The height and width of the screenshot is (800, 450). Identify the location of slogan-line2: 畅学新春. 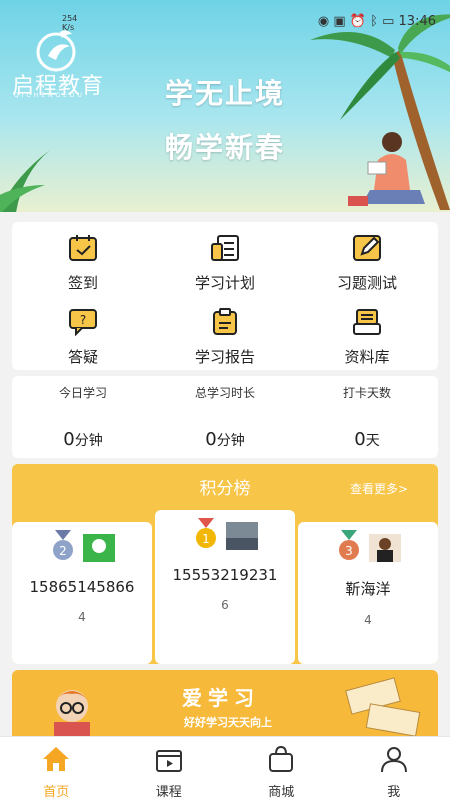
(225, 147).